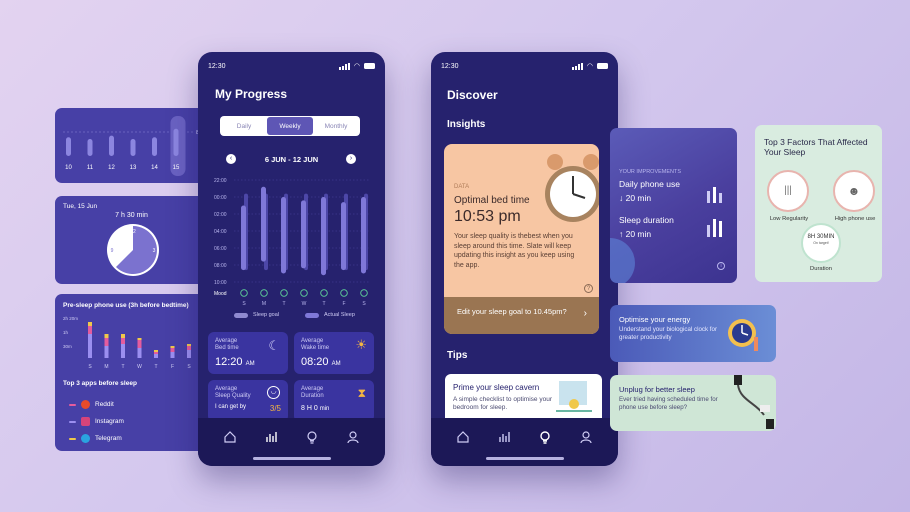 Image resolution: width=910 pixels, height=512 pixels. Describe the element at coordinates (112, 251) in the screenshot. I see `svg-text: 9` at that location.